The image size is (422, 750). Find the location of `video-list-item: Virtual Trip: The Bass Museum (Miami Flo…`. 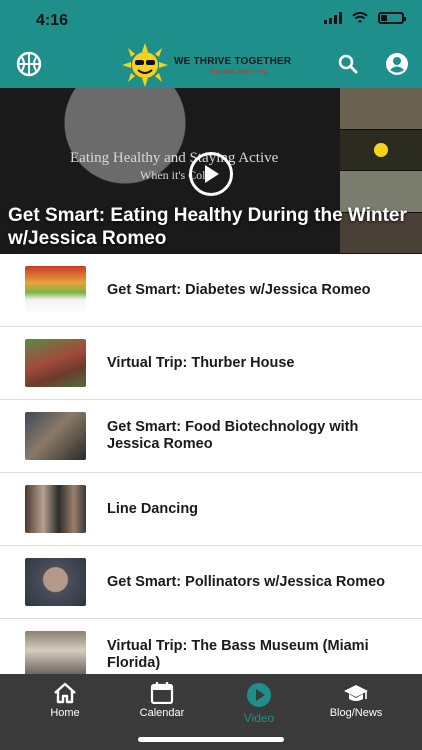

video-list-item: Virtual Trip: The Bass Museum (Miami Flo… is located at coordinates (211, 646).